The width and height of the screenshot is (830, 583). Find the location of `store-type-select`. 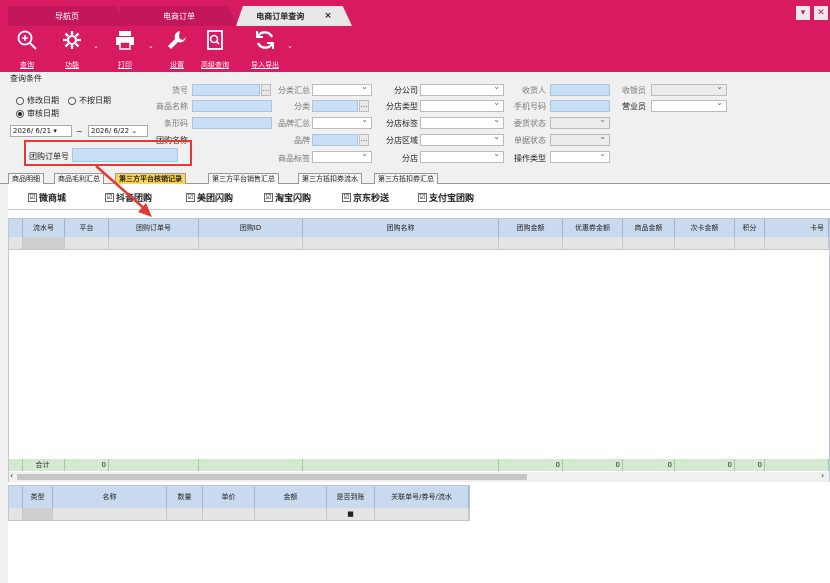

store-type-select is located at coordinates (462, 105).